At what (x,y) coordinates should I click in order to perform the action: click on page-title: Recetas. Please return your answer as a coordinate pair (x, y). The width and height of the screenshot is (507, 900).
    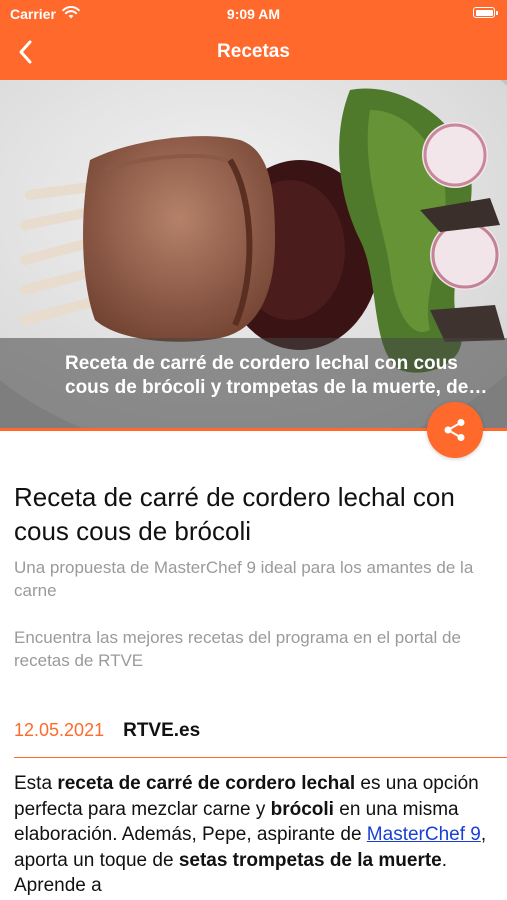
    Looking at the image, I should click on (253, 51).